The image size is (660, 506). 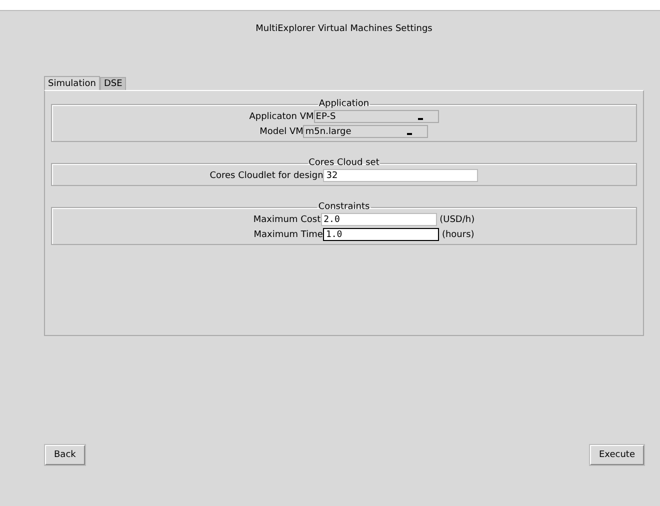 What do you see at coordinates (400, 175) in the screenshot?
I see `input-field: 32` at bounding box center [400, 175].